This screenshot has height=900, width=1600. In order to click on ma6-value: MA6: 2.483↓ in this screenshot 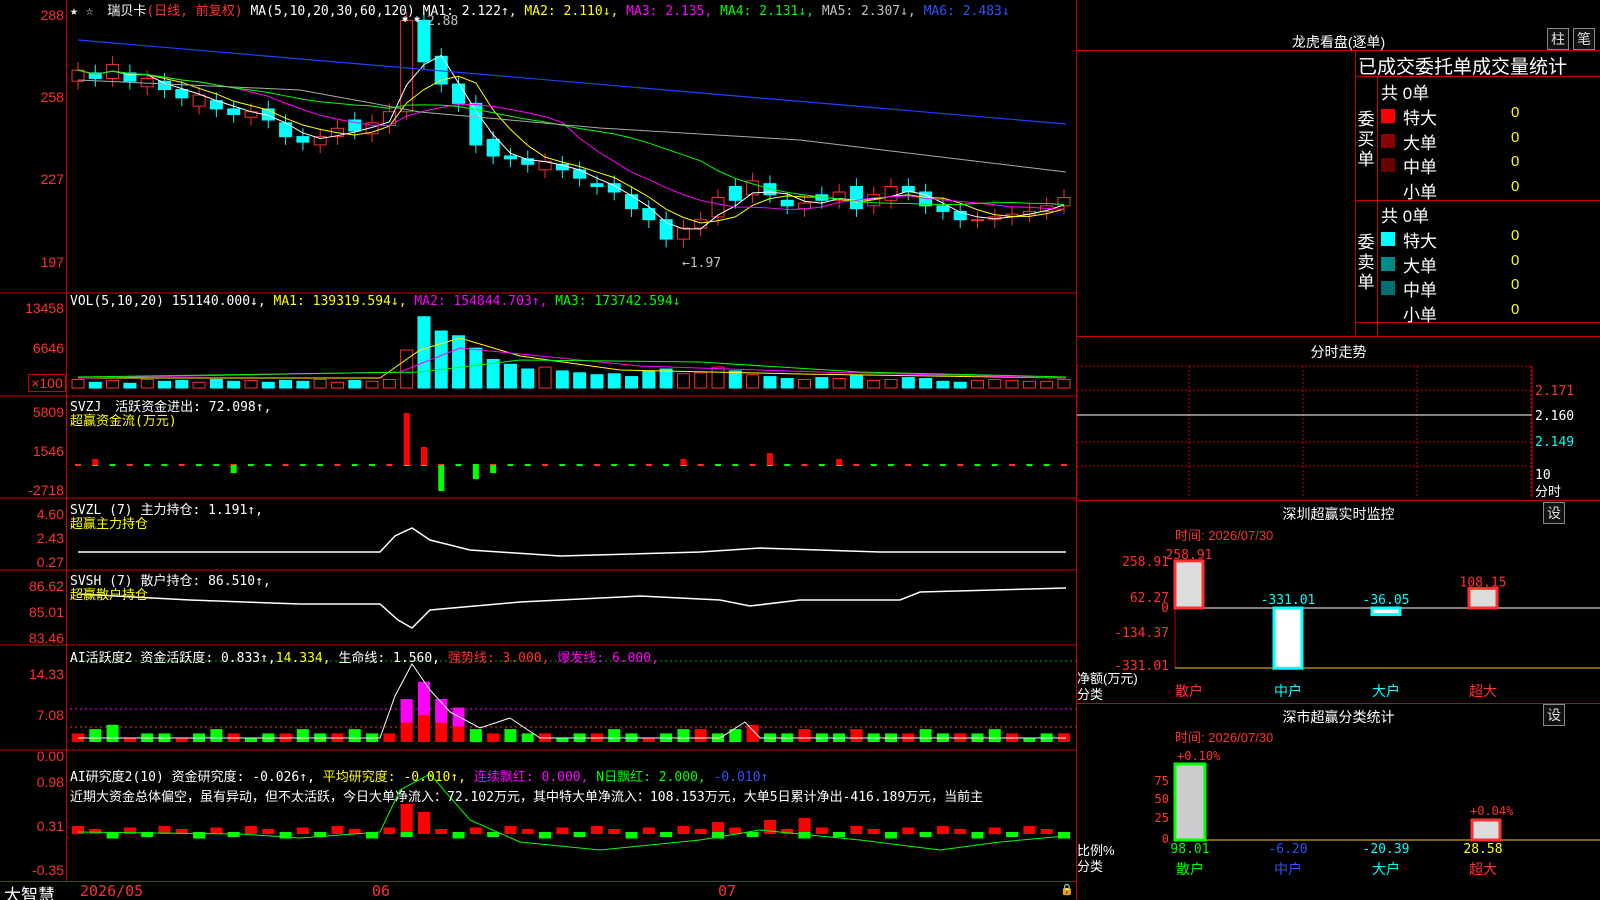, I will do `click(966, 11)`.